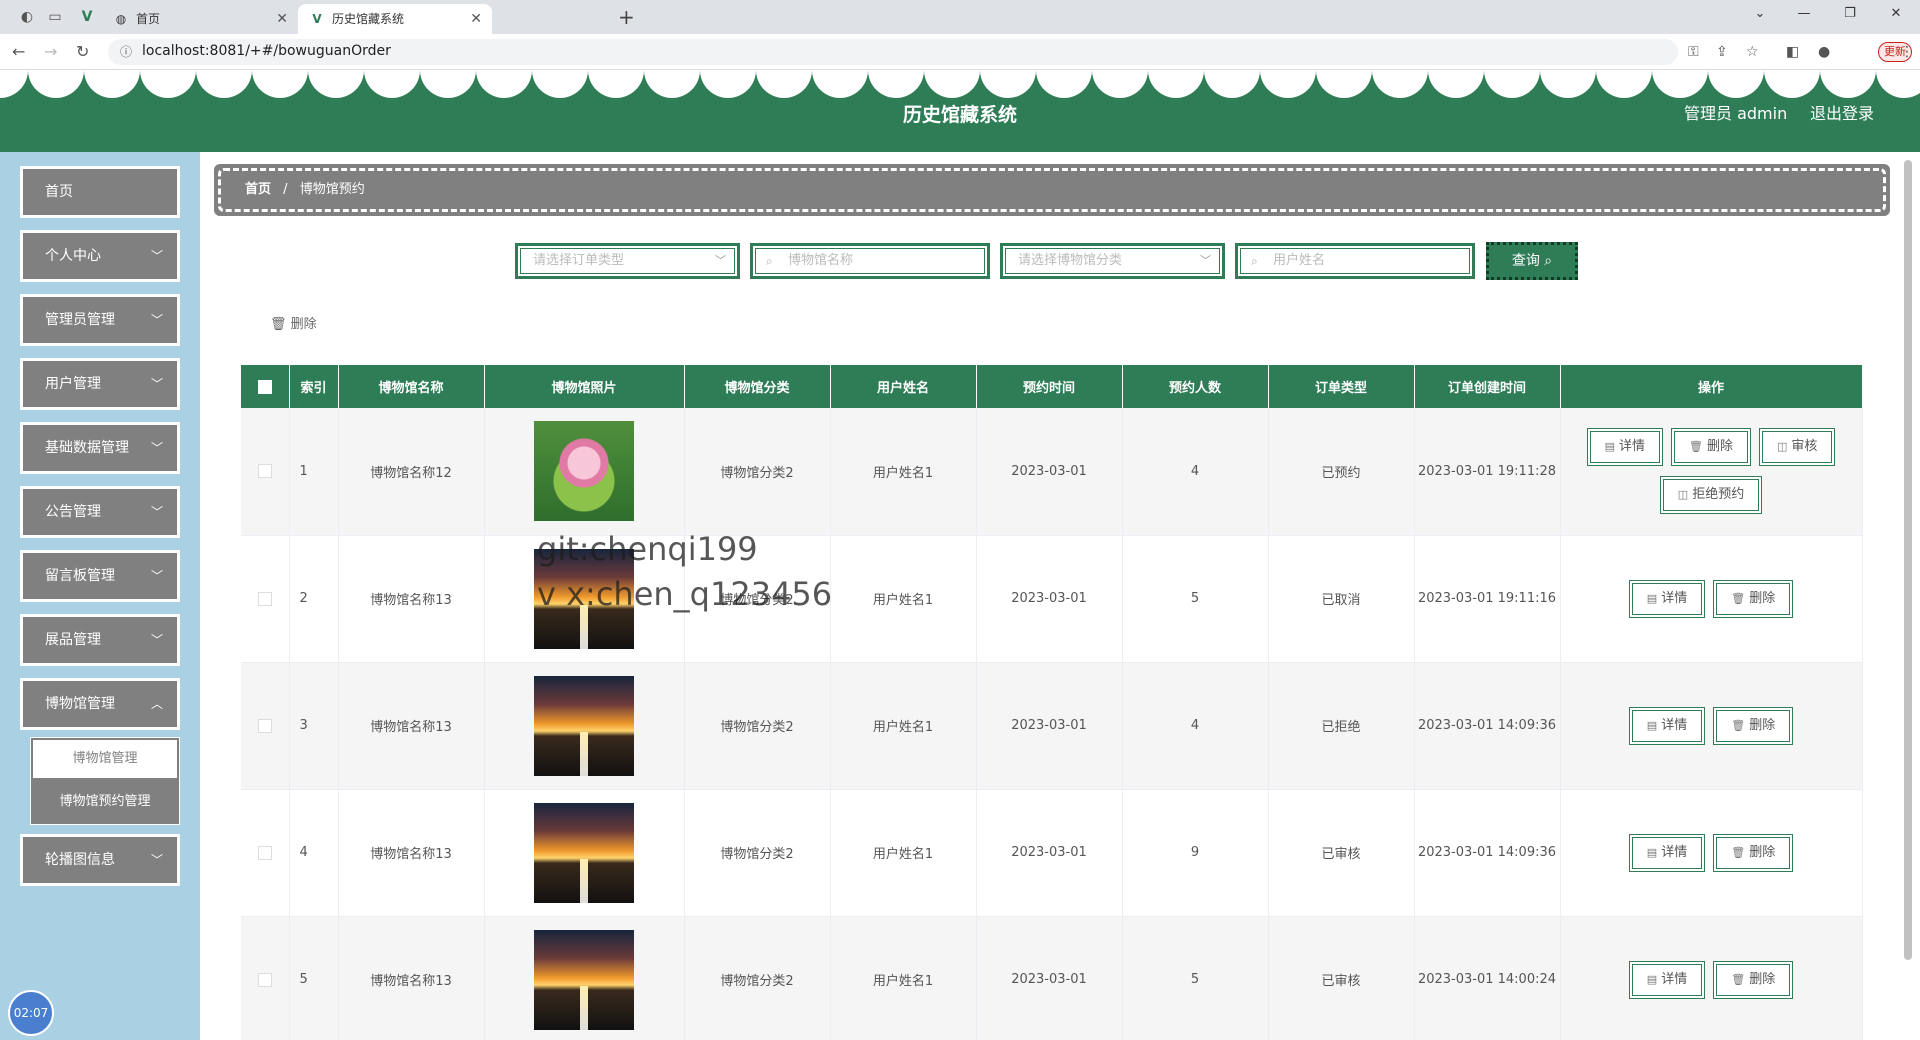 The width and height of the screenshot is (1920, 1040). I want to click on tab-search-icon: ⌄, so click(1760, 13).